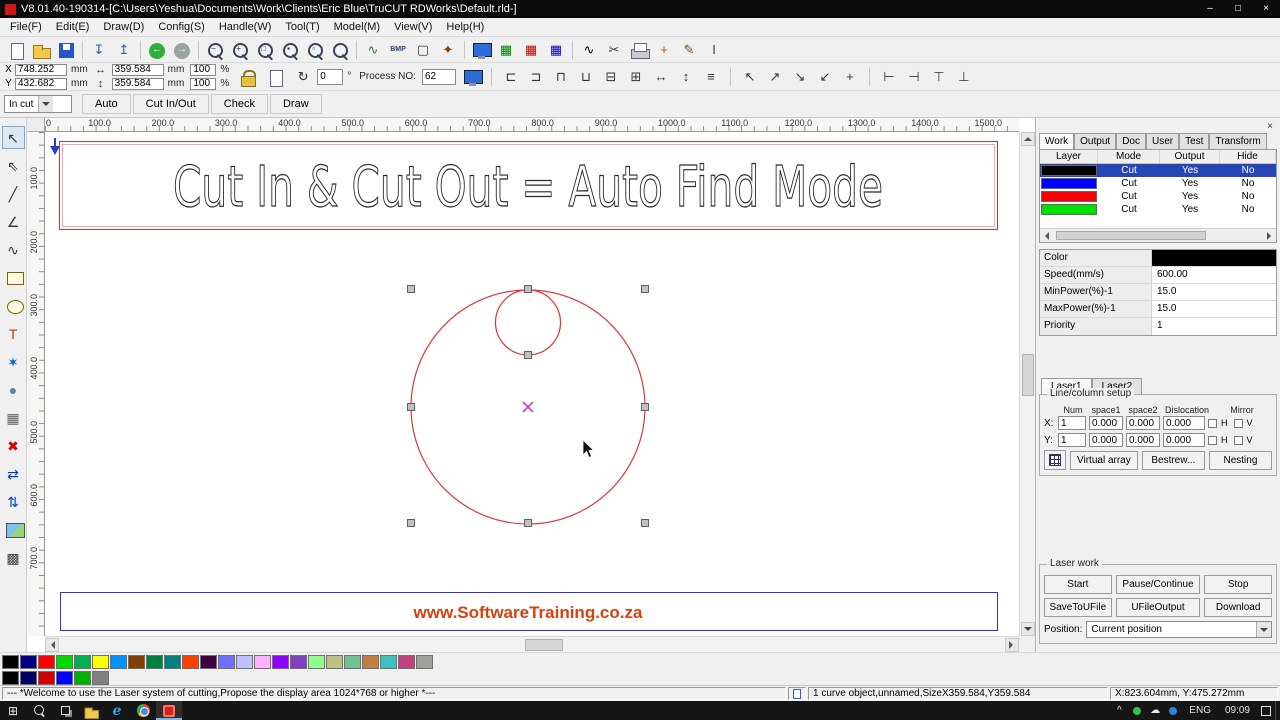 The width and height of the screenshot is (1280, 720). What do you see at coordinates (239, 104) in the screenshot?
I see `mode-check-button: Check` at bounding box center [239, 104].